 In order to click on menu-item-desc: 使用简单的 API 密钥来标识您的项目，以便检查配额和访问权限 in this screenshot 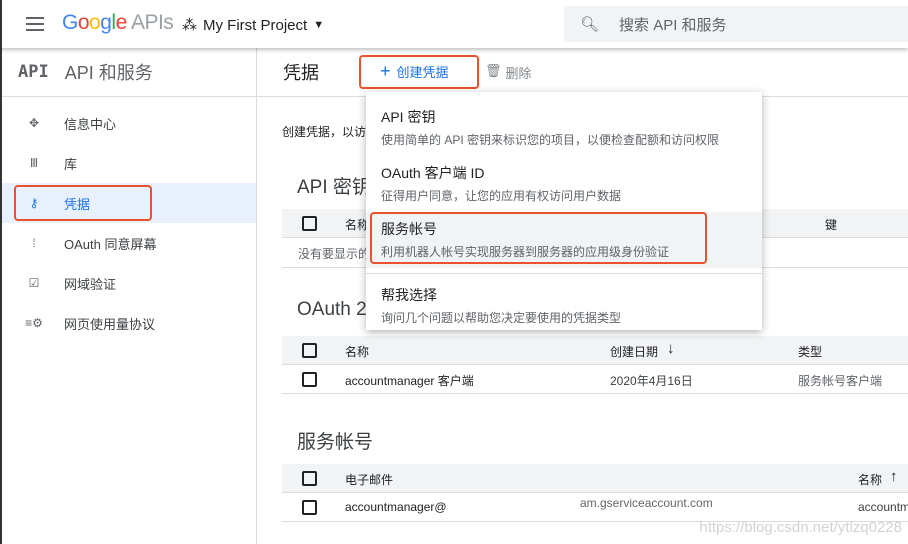, I will do `click(550, 140)`.